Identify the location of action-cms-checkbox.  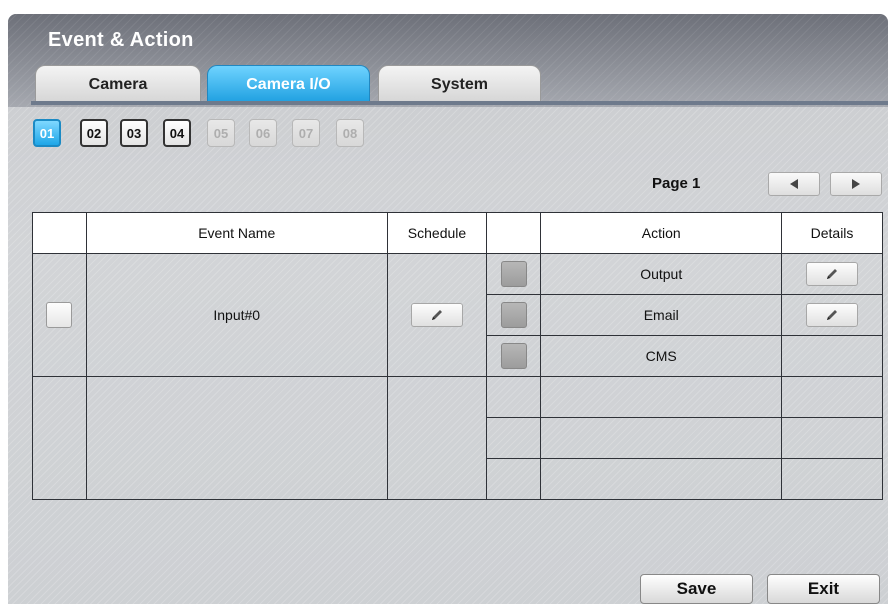
(513, 356).